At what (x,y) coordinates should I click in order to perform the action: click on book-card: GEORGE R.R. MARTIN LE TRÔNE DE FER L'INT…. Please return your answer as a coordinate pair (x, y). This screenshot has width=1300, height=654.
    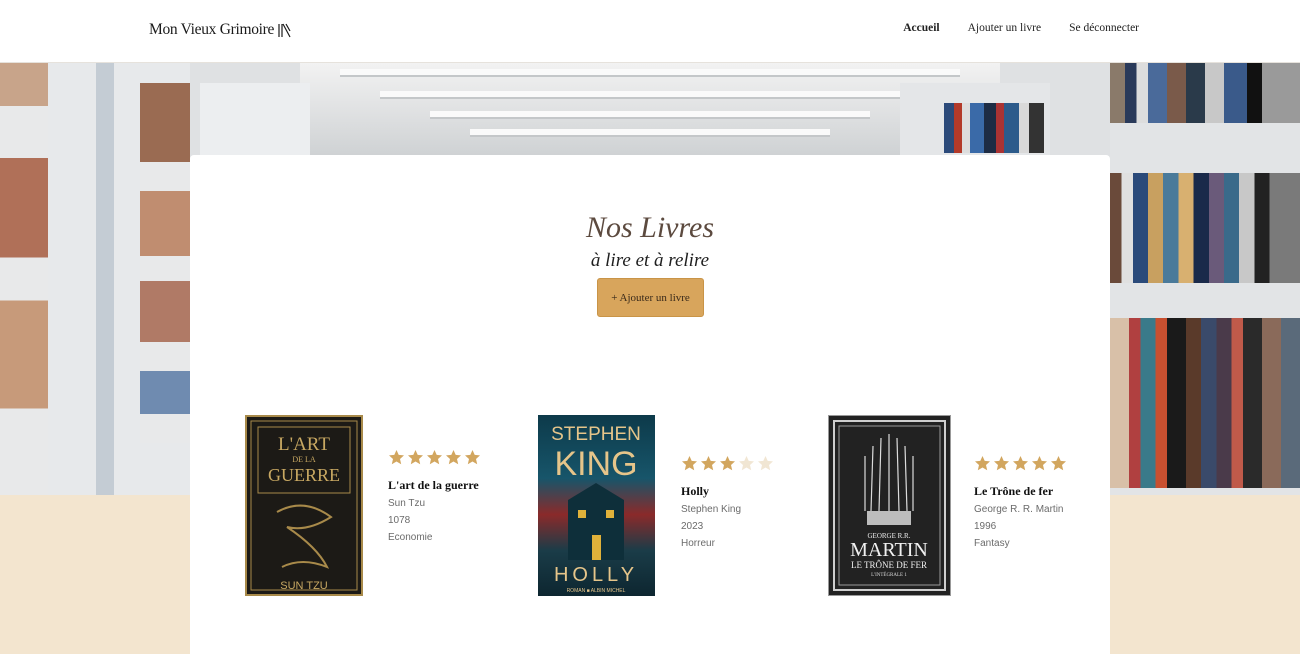
    Looking at the image, I should click on (953, 505).